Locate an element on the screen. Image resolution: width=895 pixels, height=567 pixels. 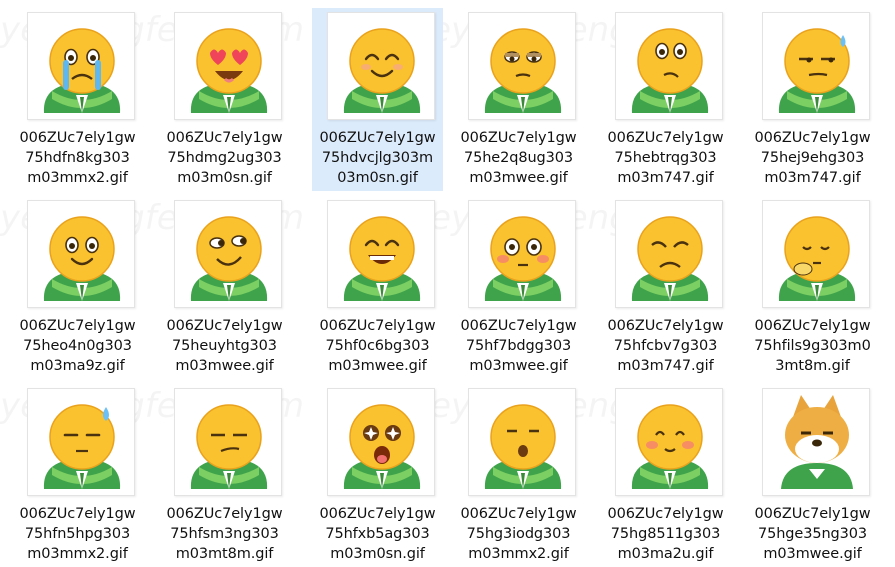
file-item: 006ZUc7ely1gw 75hfxb5ag303 m03m0sn.gif is located at coordinates (377, 475).